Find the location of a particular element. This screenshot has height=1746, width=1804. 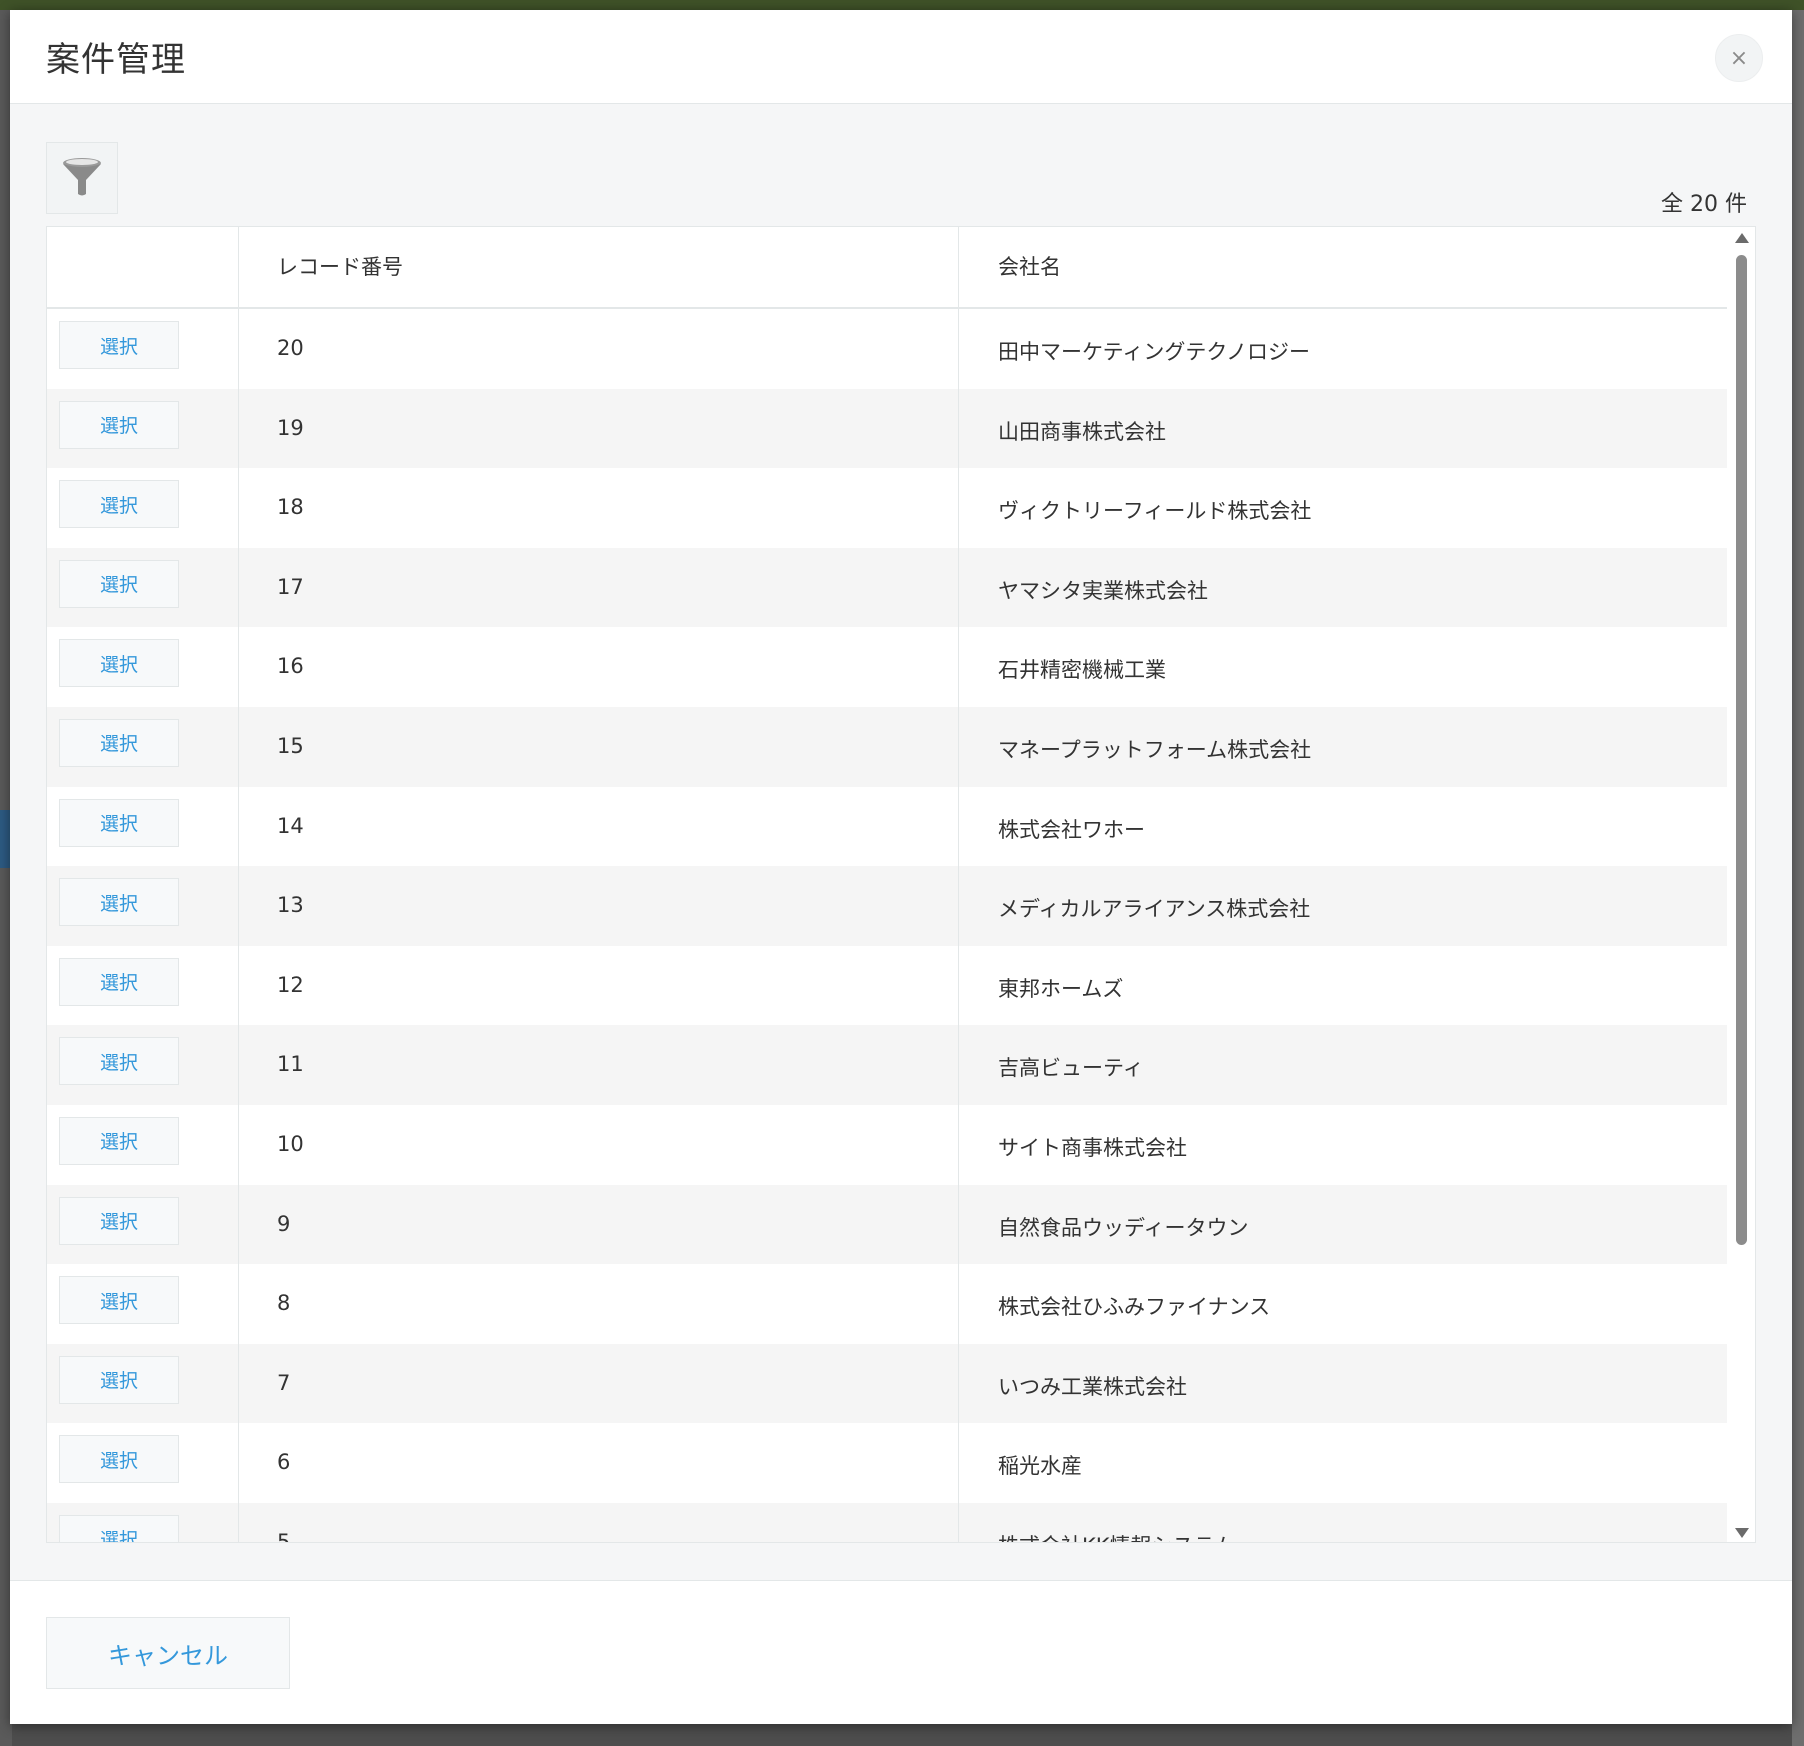

background-right-edge is located at coordinates (1798, 878).